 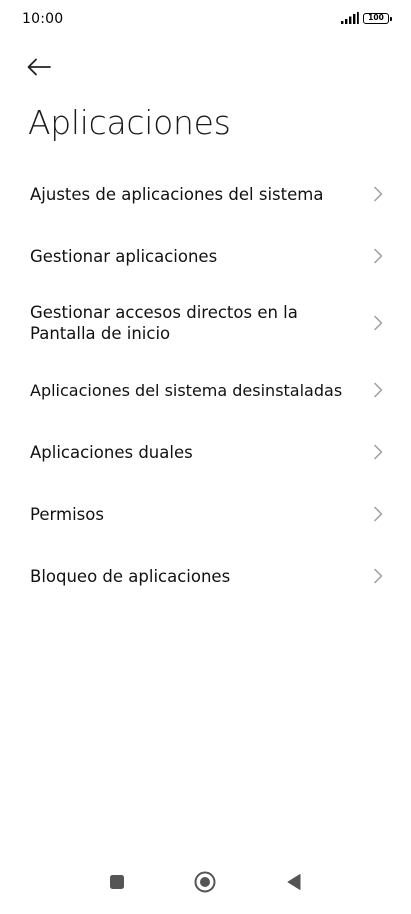 I want to click on list-item-label: Ajustes de aplicaciones del sistema, so click(x=177, y=194).